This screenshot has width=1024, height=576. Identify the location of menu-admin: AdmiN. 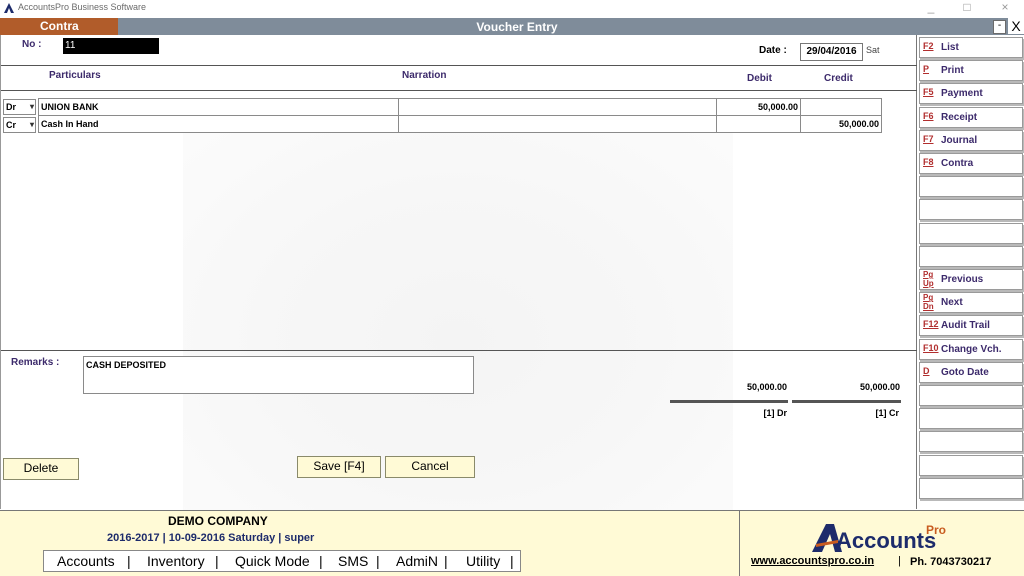
(417, 561).